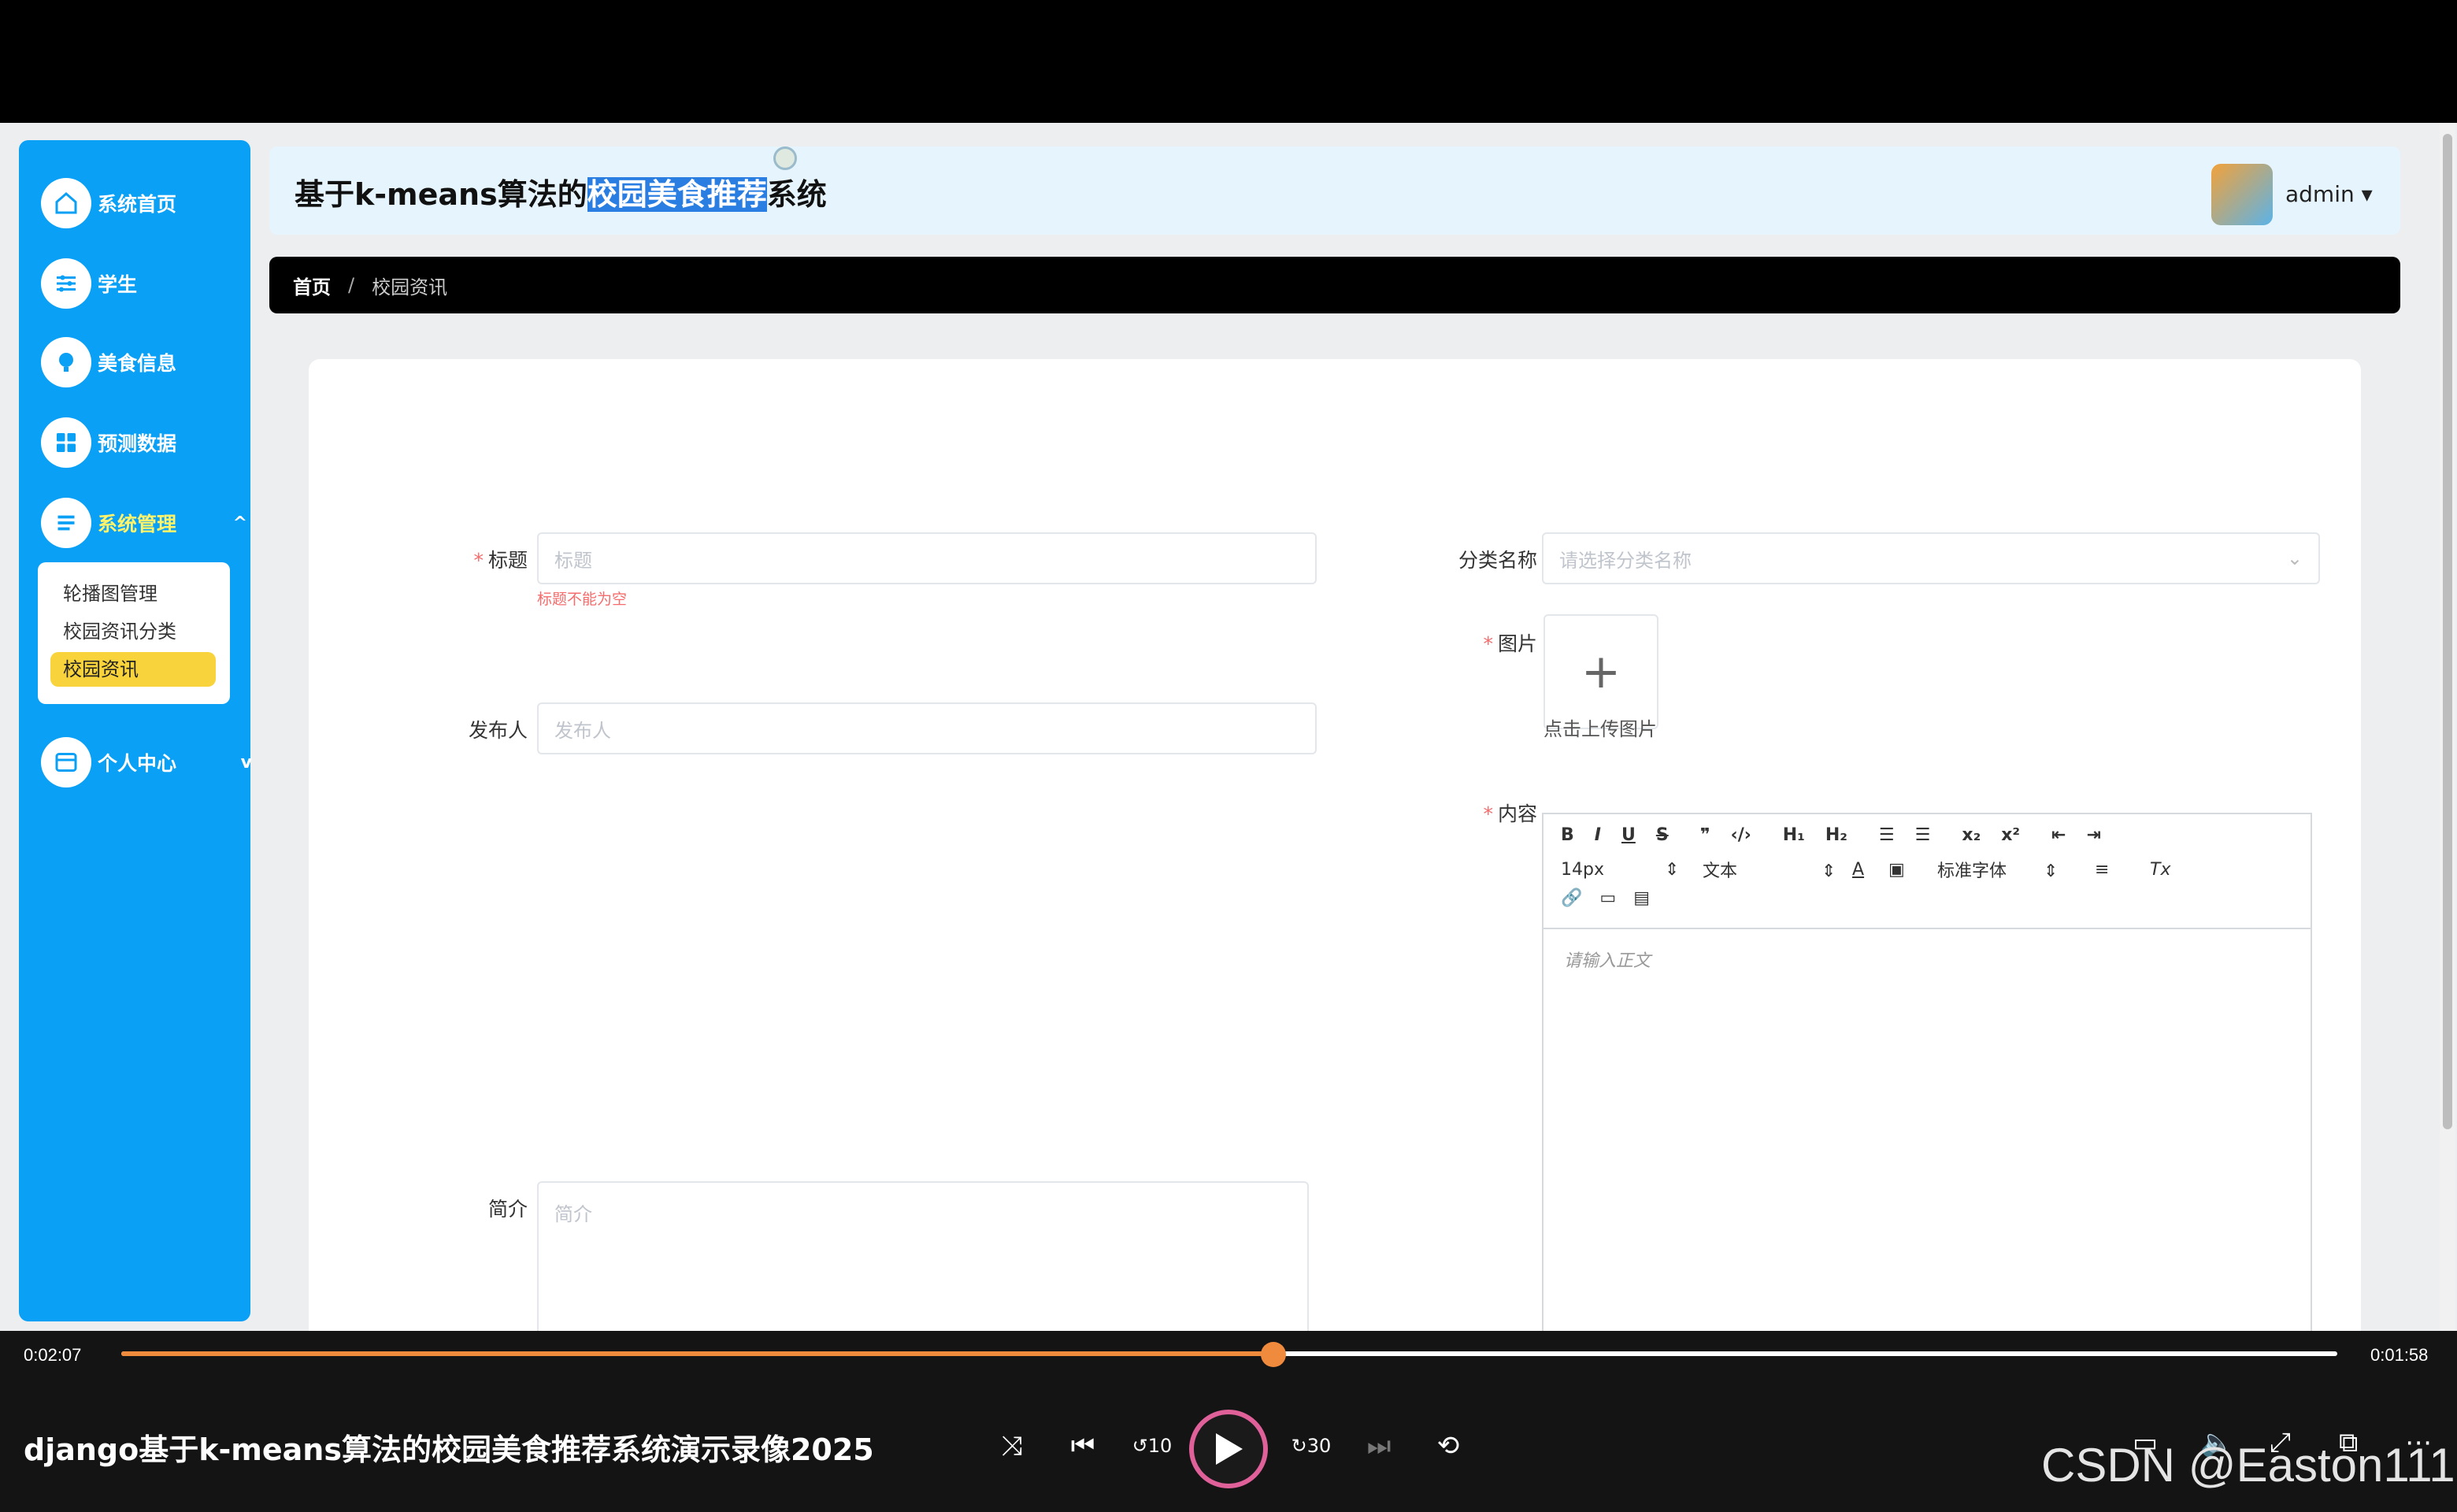 Image resolution: width=2457 pixels, height=1512 pixels. I want to click on toolbar-row-format: B I U S ❞ ‹/› H₁ H₂ ☰ ☰ x₂ x² ⇤ ⇥, so click(1831, 835).